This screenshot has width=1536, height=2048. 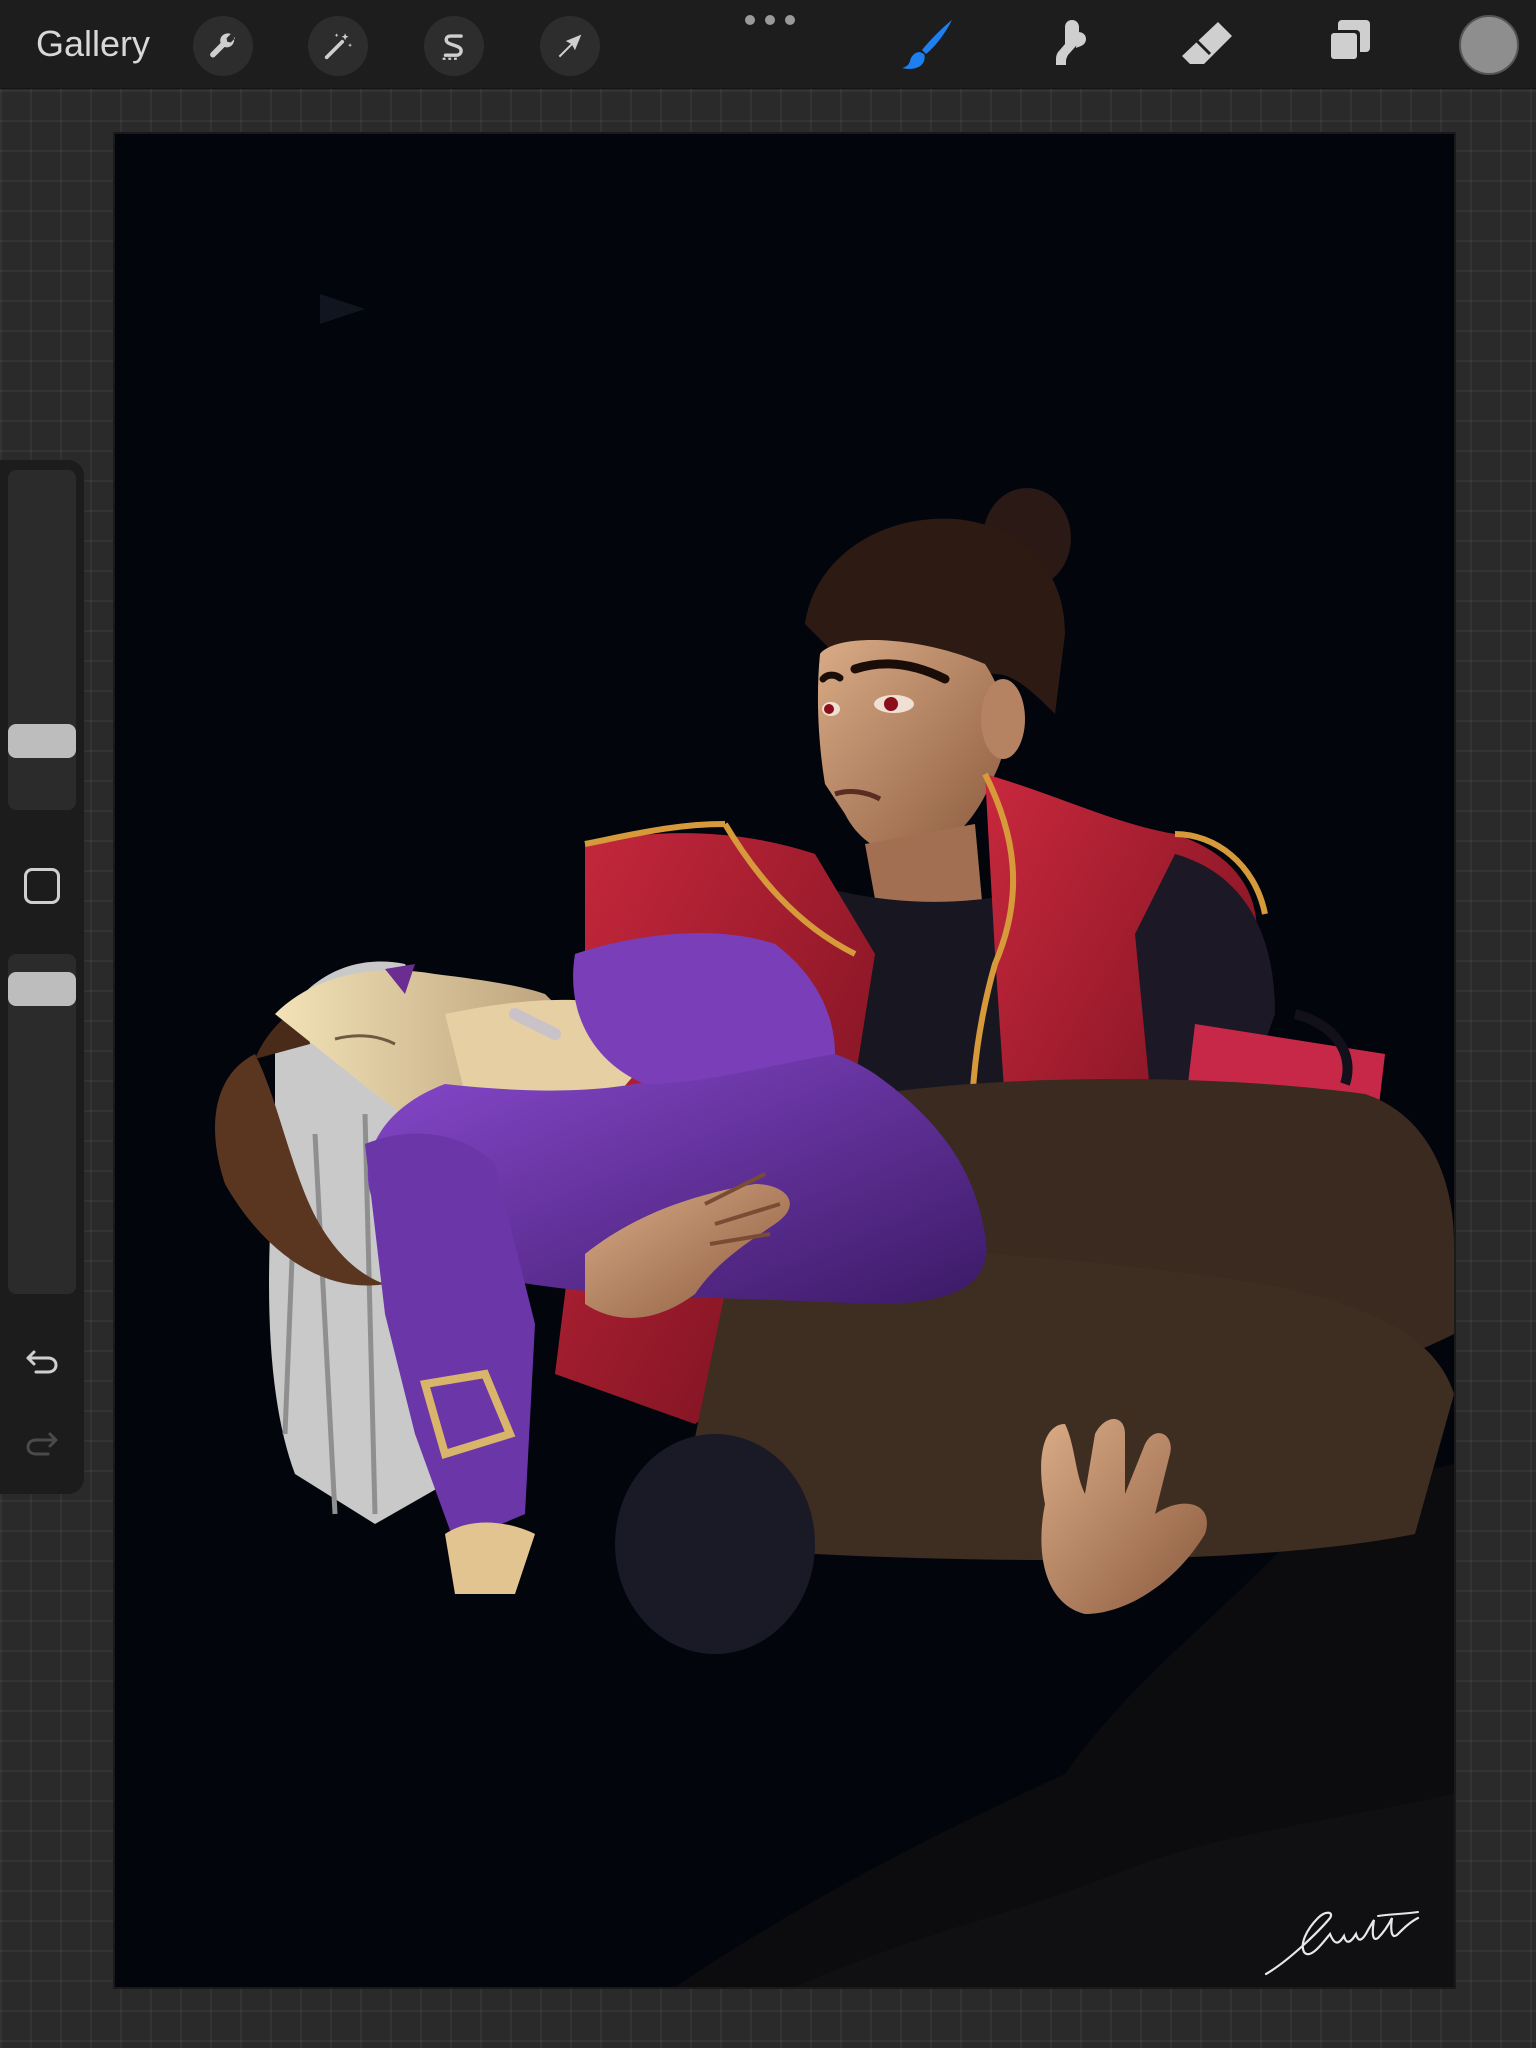 I want to click on selection-button, so click(x=454, y=46).